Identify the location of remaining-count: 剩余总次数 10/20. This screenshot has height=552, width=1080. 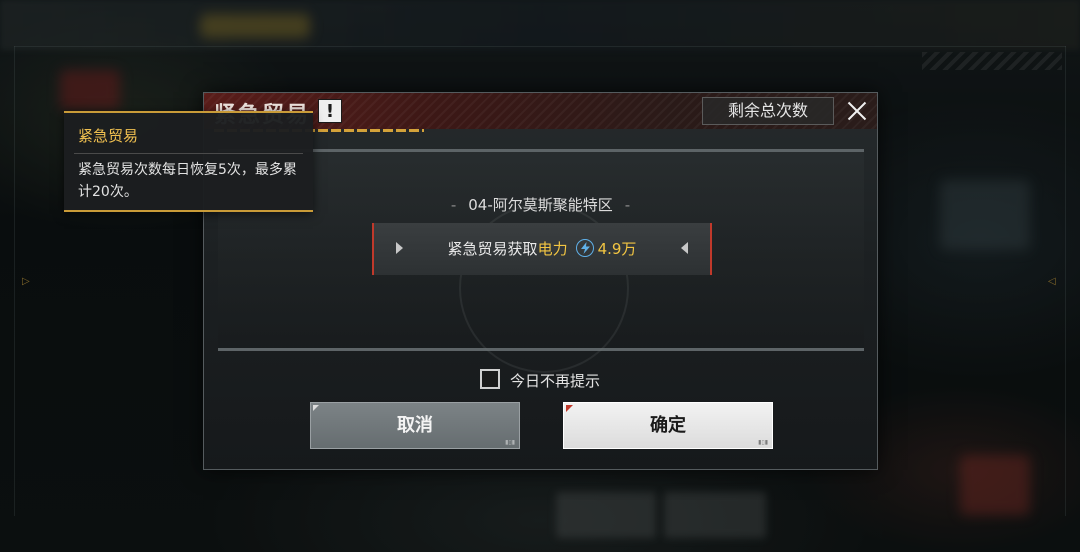
(768, 113).